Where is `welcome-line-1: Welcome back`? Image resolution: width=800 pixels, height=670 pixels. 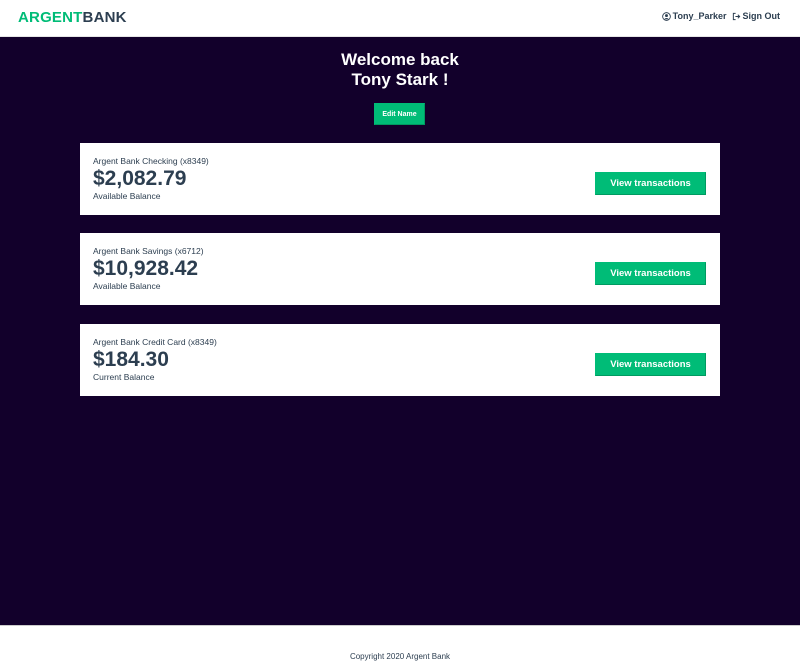
welcome-line-1: Welcome back is located at coordinates (400, 59).